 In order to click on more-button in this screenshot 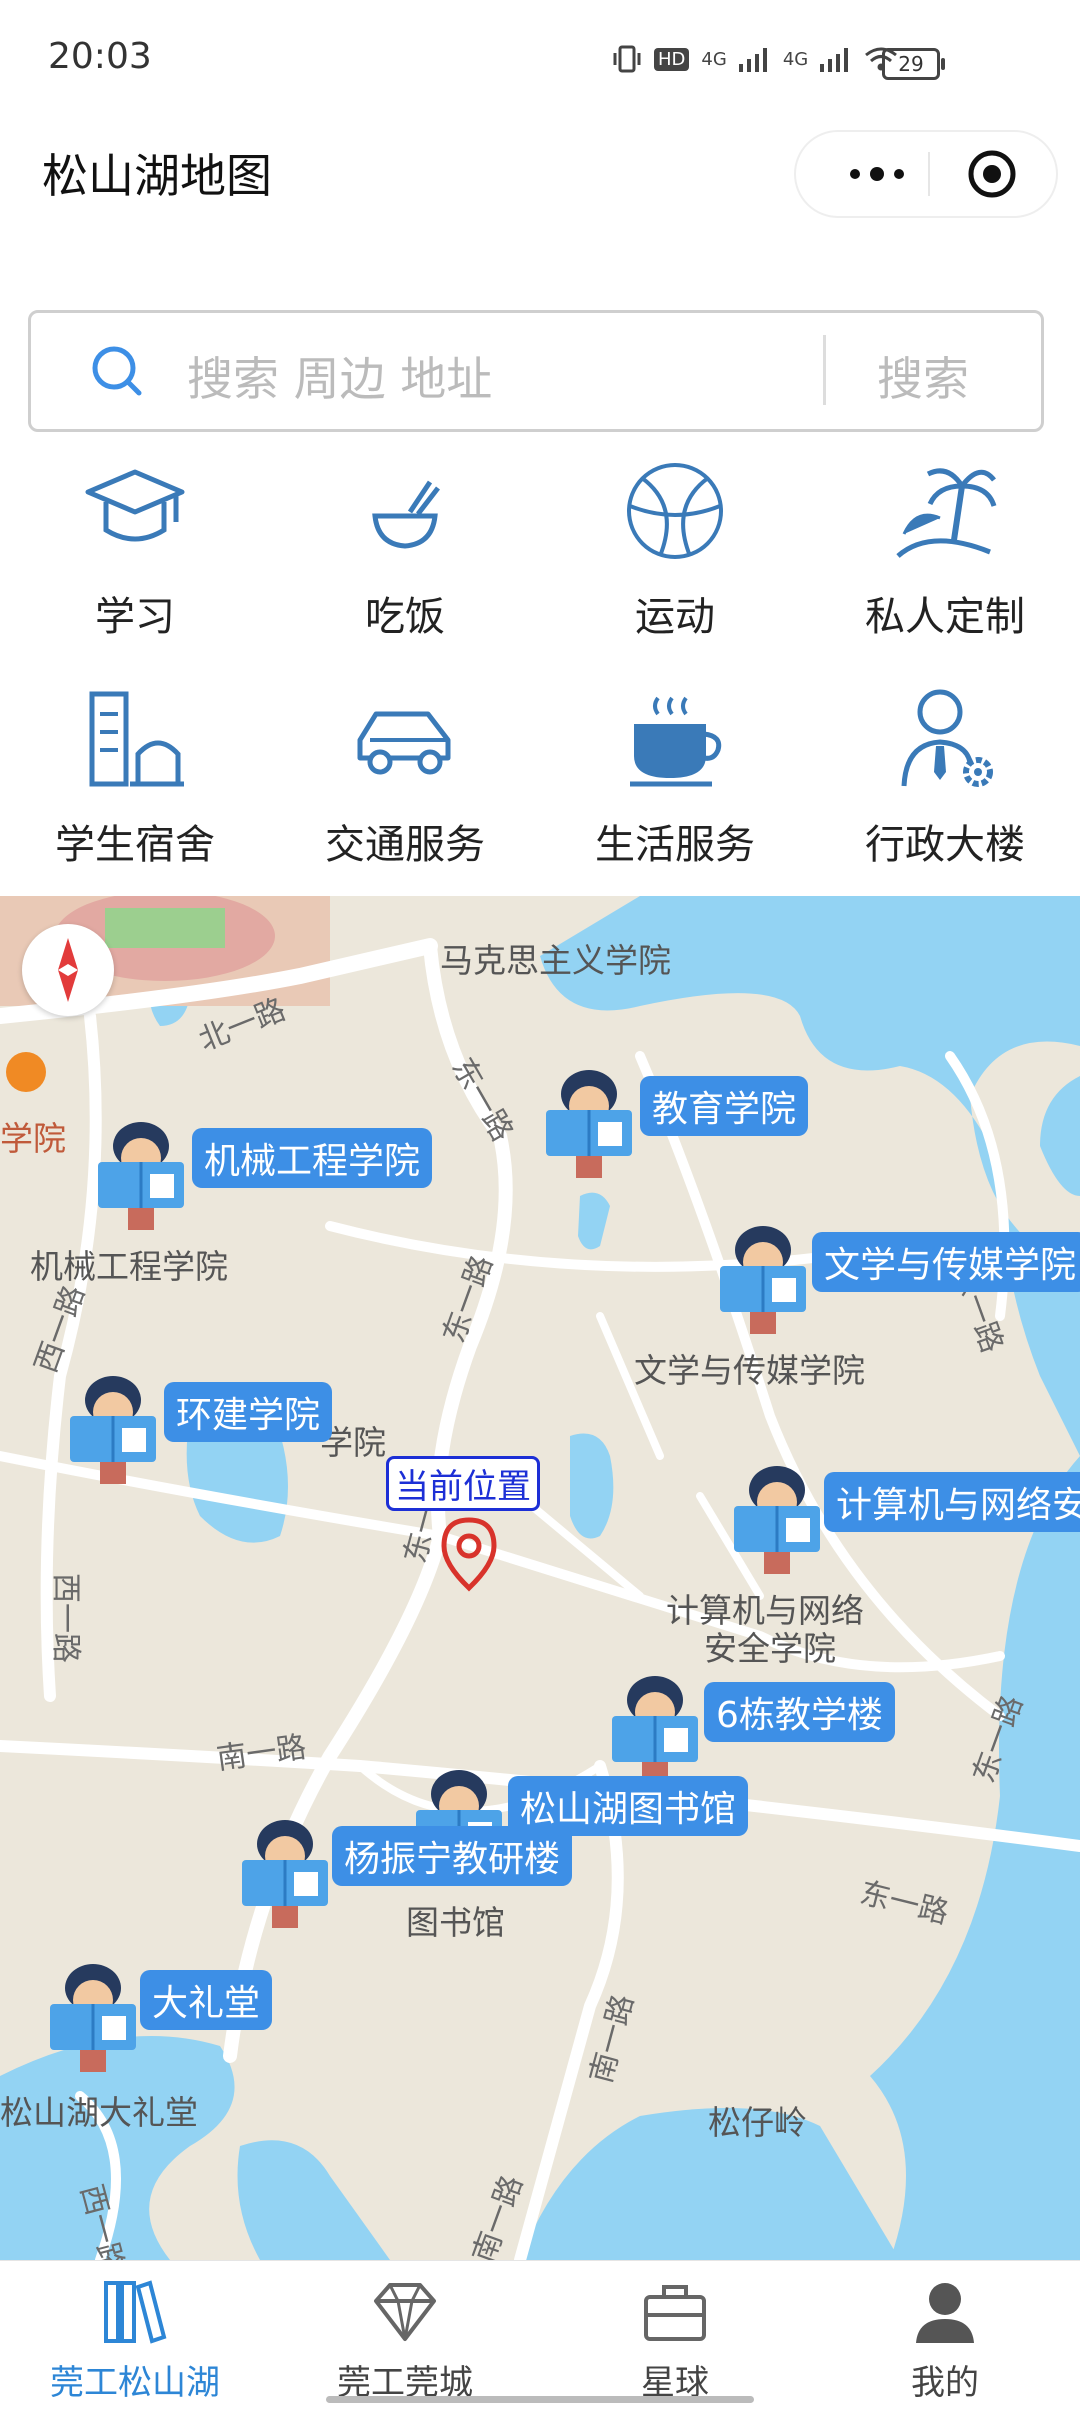, I will do `click(877, 174)`.